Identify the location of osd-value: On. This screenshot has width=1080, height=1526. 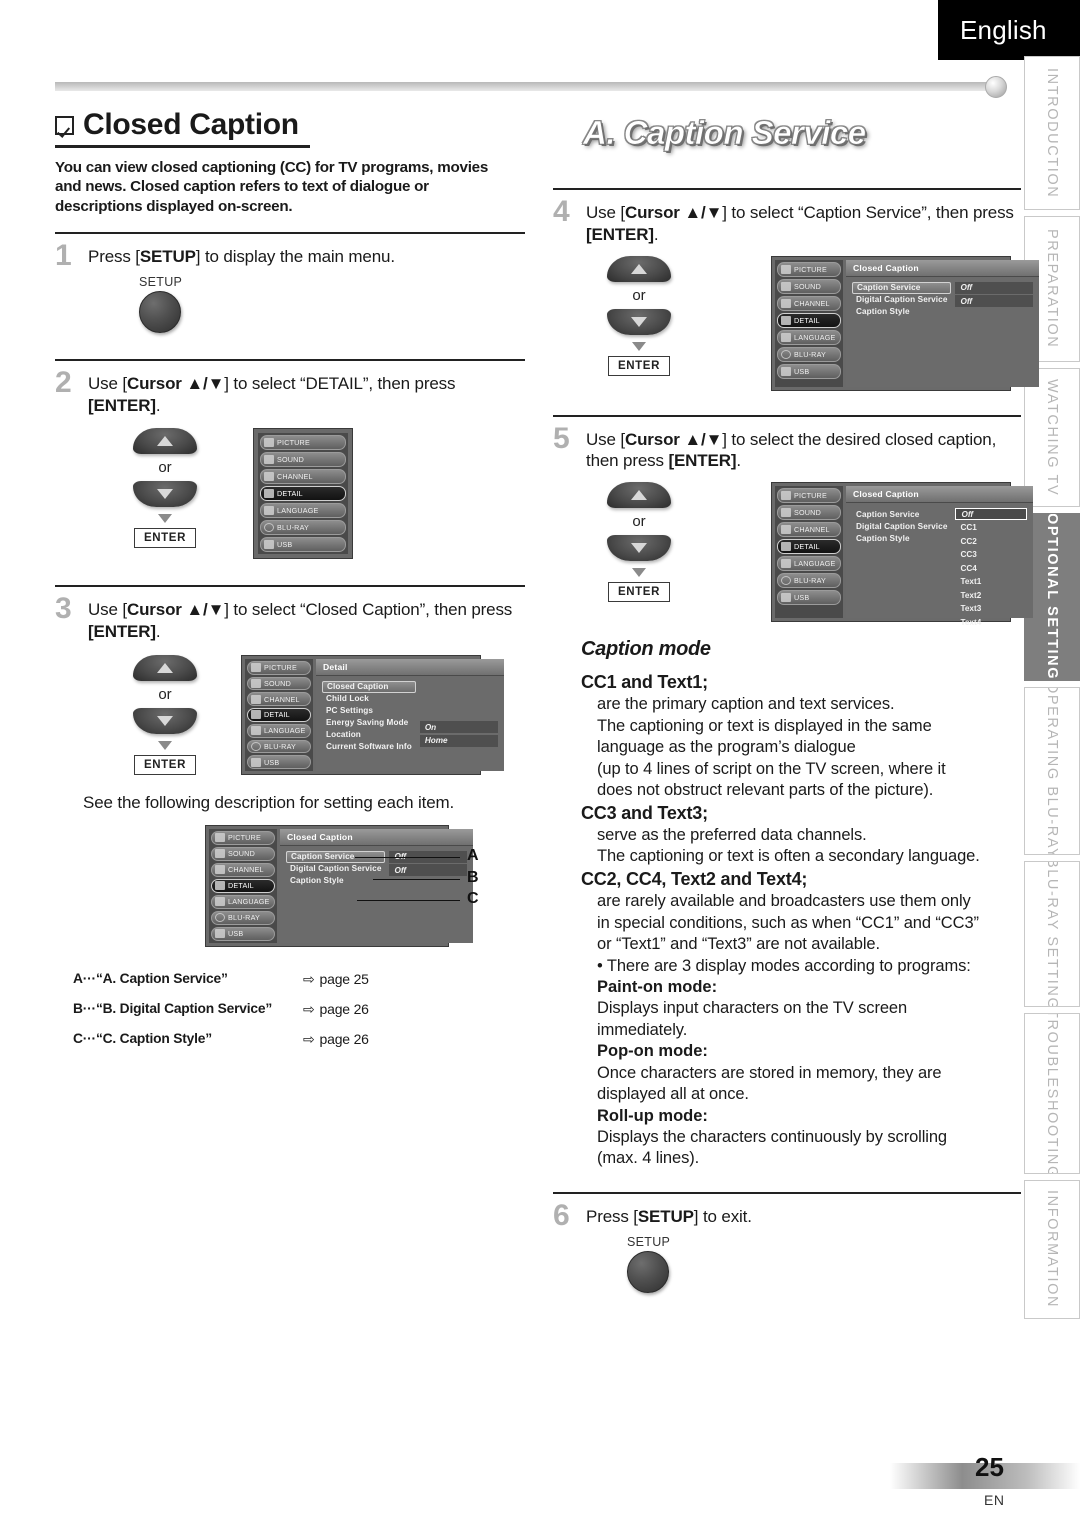
(458, 727).